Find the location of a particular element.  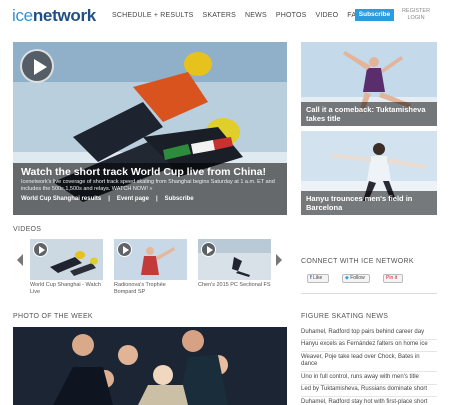

pinterest-label: Pin it is located at coordinates (392, 278).